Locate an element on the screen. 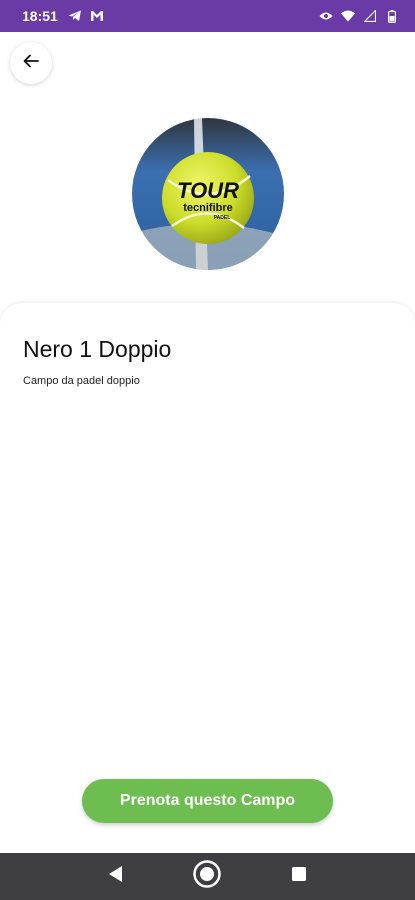  arrow-left-icon is located at coordinates (31, 63).